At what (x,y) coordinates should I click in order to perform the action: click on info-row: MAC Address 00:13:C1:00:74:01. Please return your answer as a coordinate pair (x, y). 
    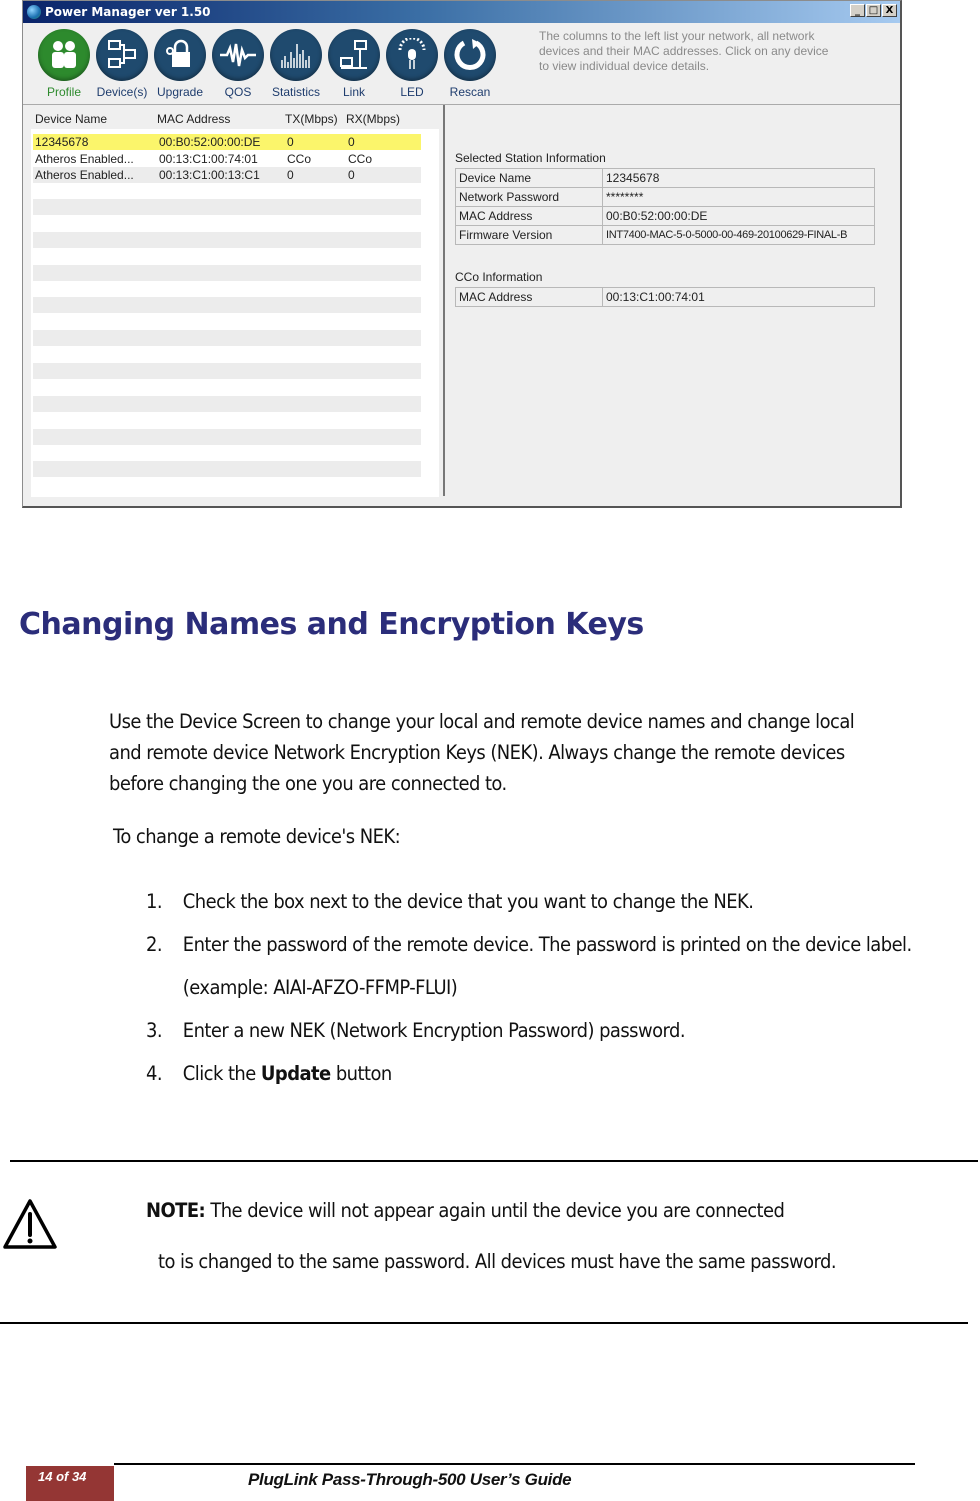
    Looking at the image, I should click on (665, 297).